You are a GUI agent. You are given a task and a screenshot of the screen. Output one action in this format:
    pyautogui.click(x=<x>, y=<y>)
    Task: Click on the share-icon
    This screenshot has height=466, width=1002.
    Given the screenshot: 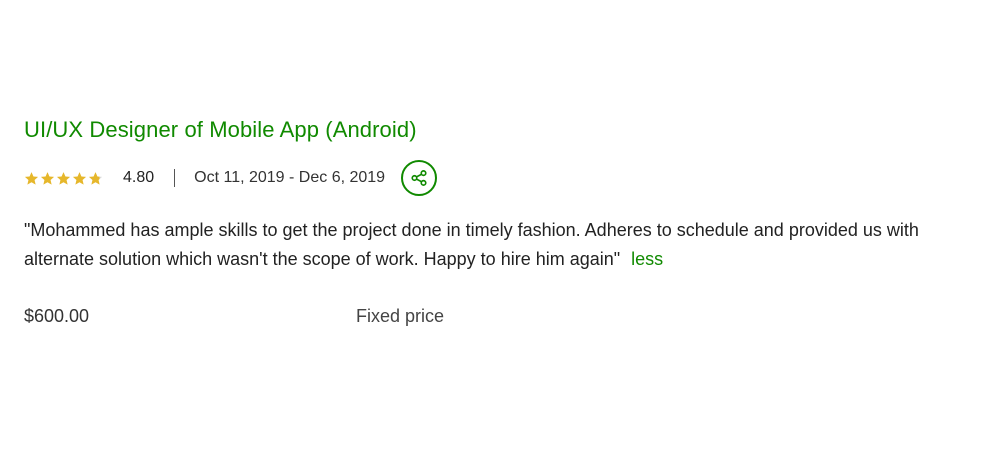 What is the action you would take?
    pyautogui.click(x=419, y=178)
    